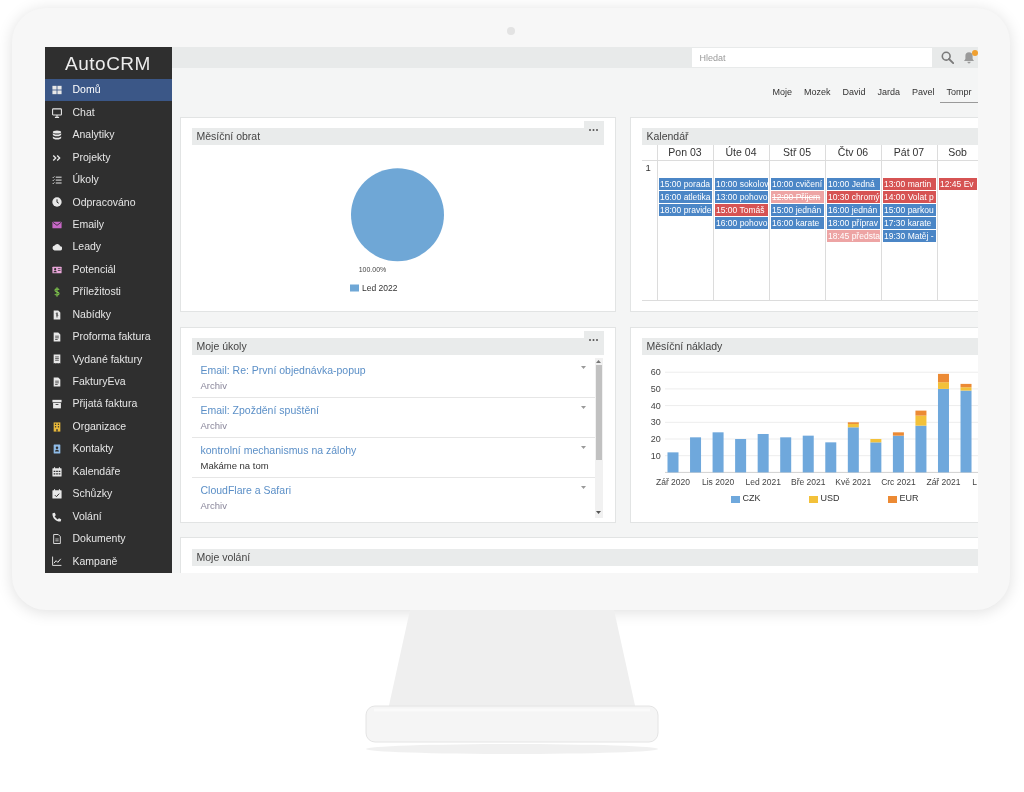 The height and width of the screenshot is (792, 1024). Describe the element at coordinates (108, 539) in the screenshot. I see `sidebar-item: Dokumenty` at that location.